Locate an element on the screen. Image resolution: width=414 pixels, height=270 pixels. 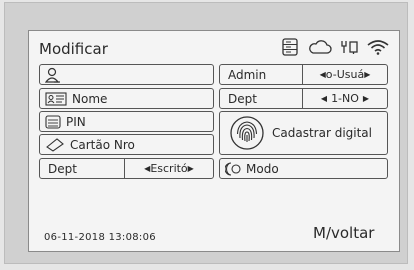
right-dept-selector: ◀ 1-NO ▶ is located at coordinates (344, 98).